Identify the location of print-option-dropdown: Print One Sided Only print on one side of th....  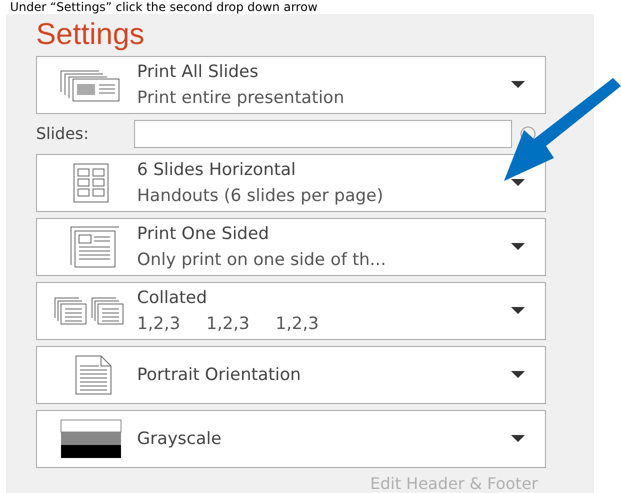
(291, 247).